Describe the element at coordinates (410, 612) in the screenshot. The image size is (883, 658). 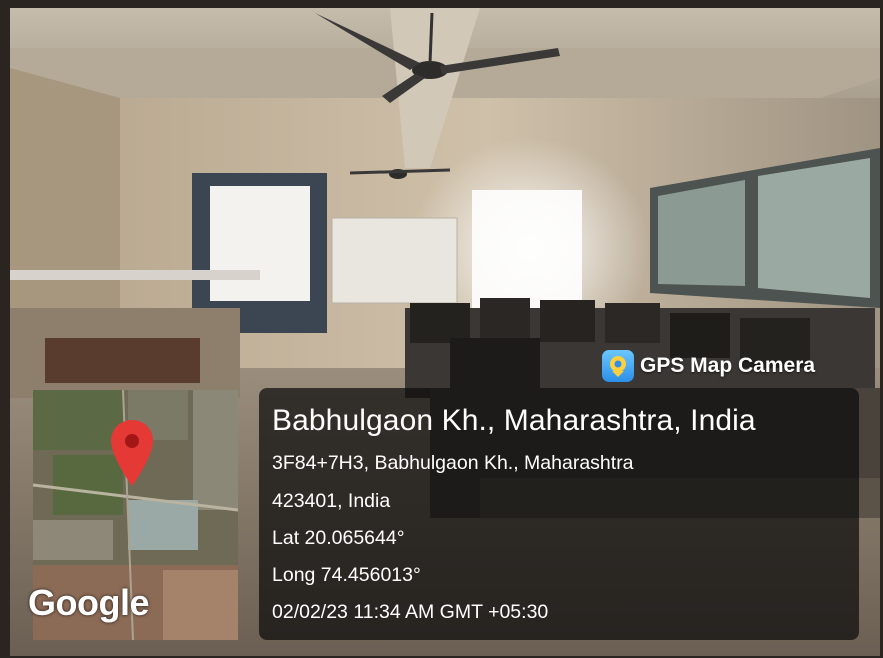
I see `timestamp: 02/02/23 11:34 AM GMT +05:30` at that location.